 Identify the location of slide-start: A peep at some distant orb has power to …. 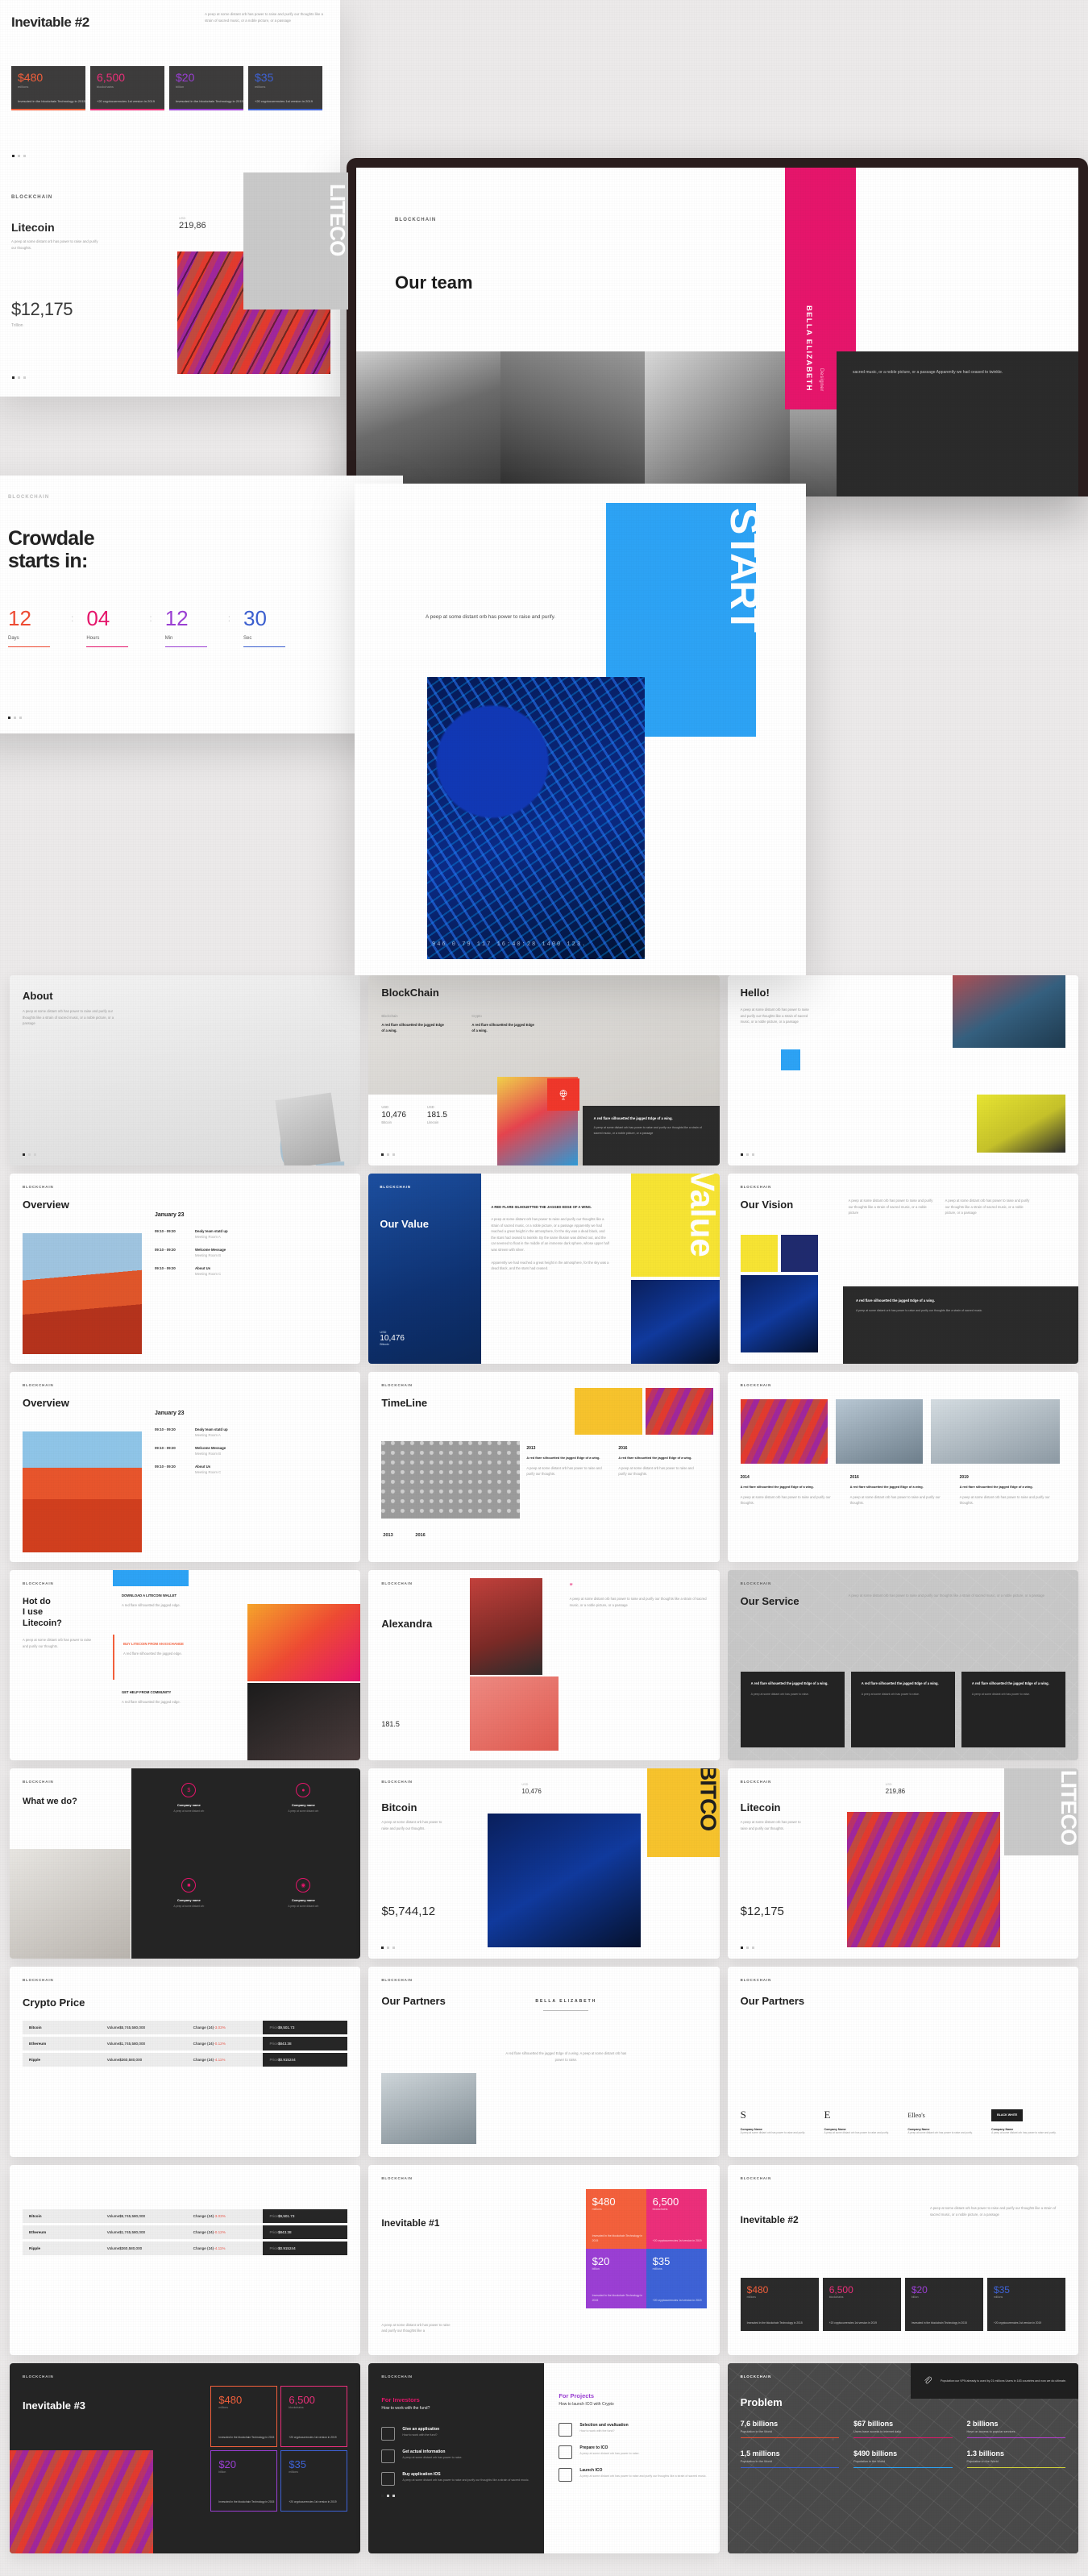
(580, 729).